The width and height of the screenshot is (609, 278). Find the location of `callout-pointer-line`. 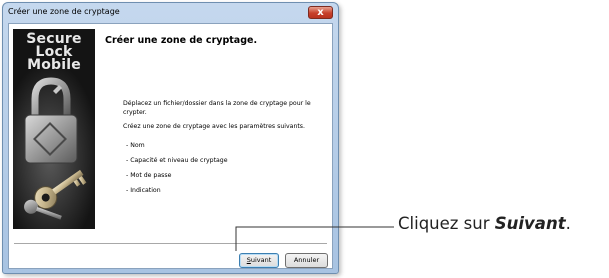

callout-pointer-line is located at coordinates (314, 238).